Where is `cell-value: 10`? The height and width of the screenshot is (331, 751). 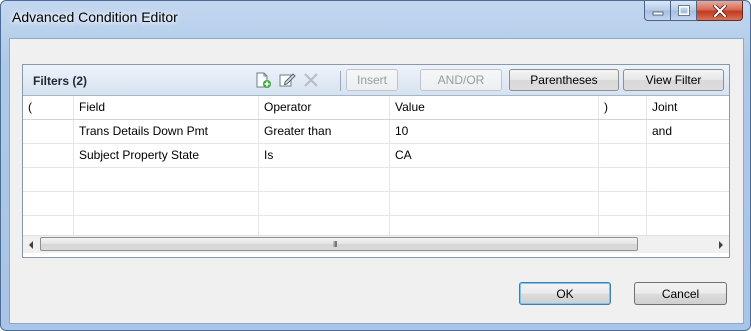
cell-value: 10 is located at coordinates (494, 131).